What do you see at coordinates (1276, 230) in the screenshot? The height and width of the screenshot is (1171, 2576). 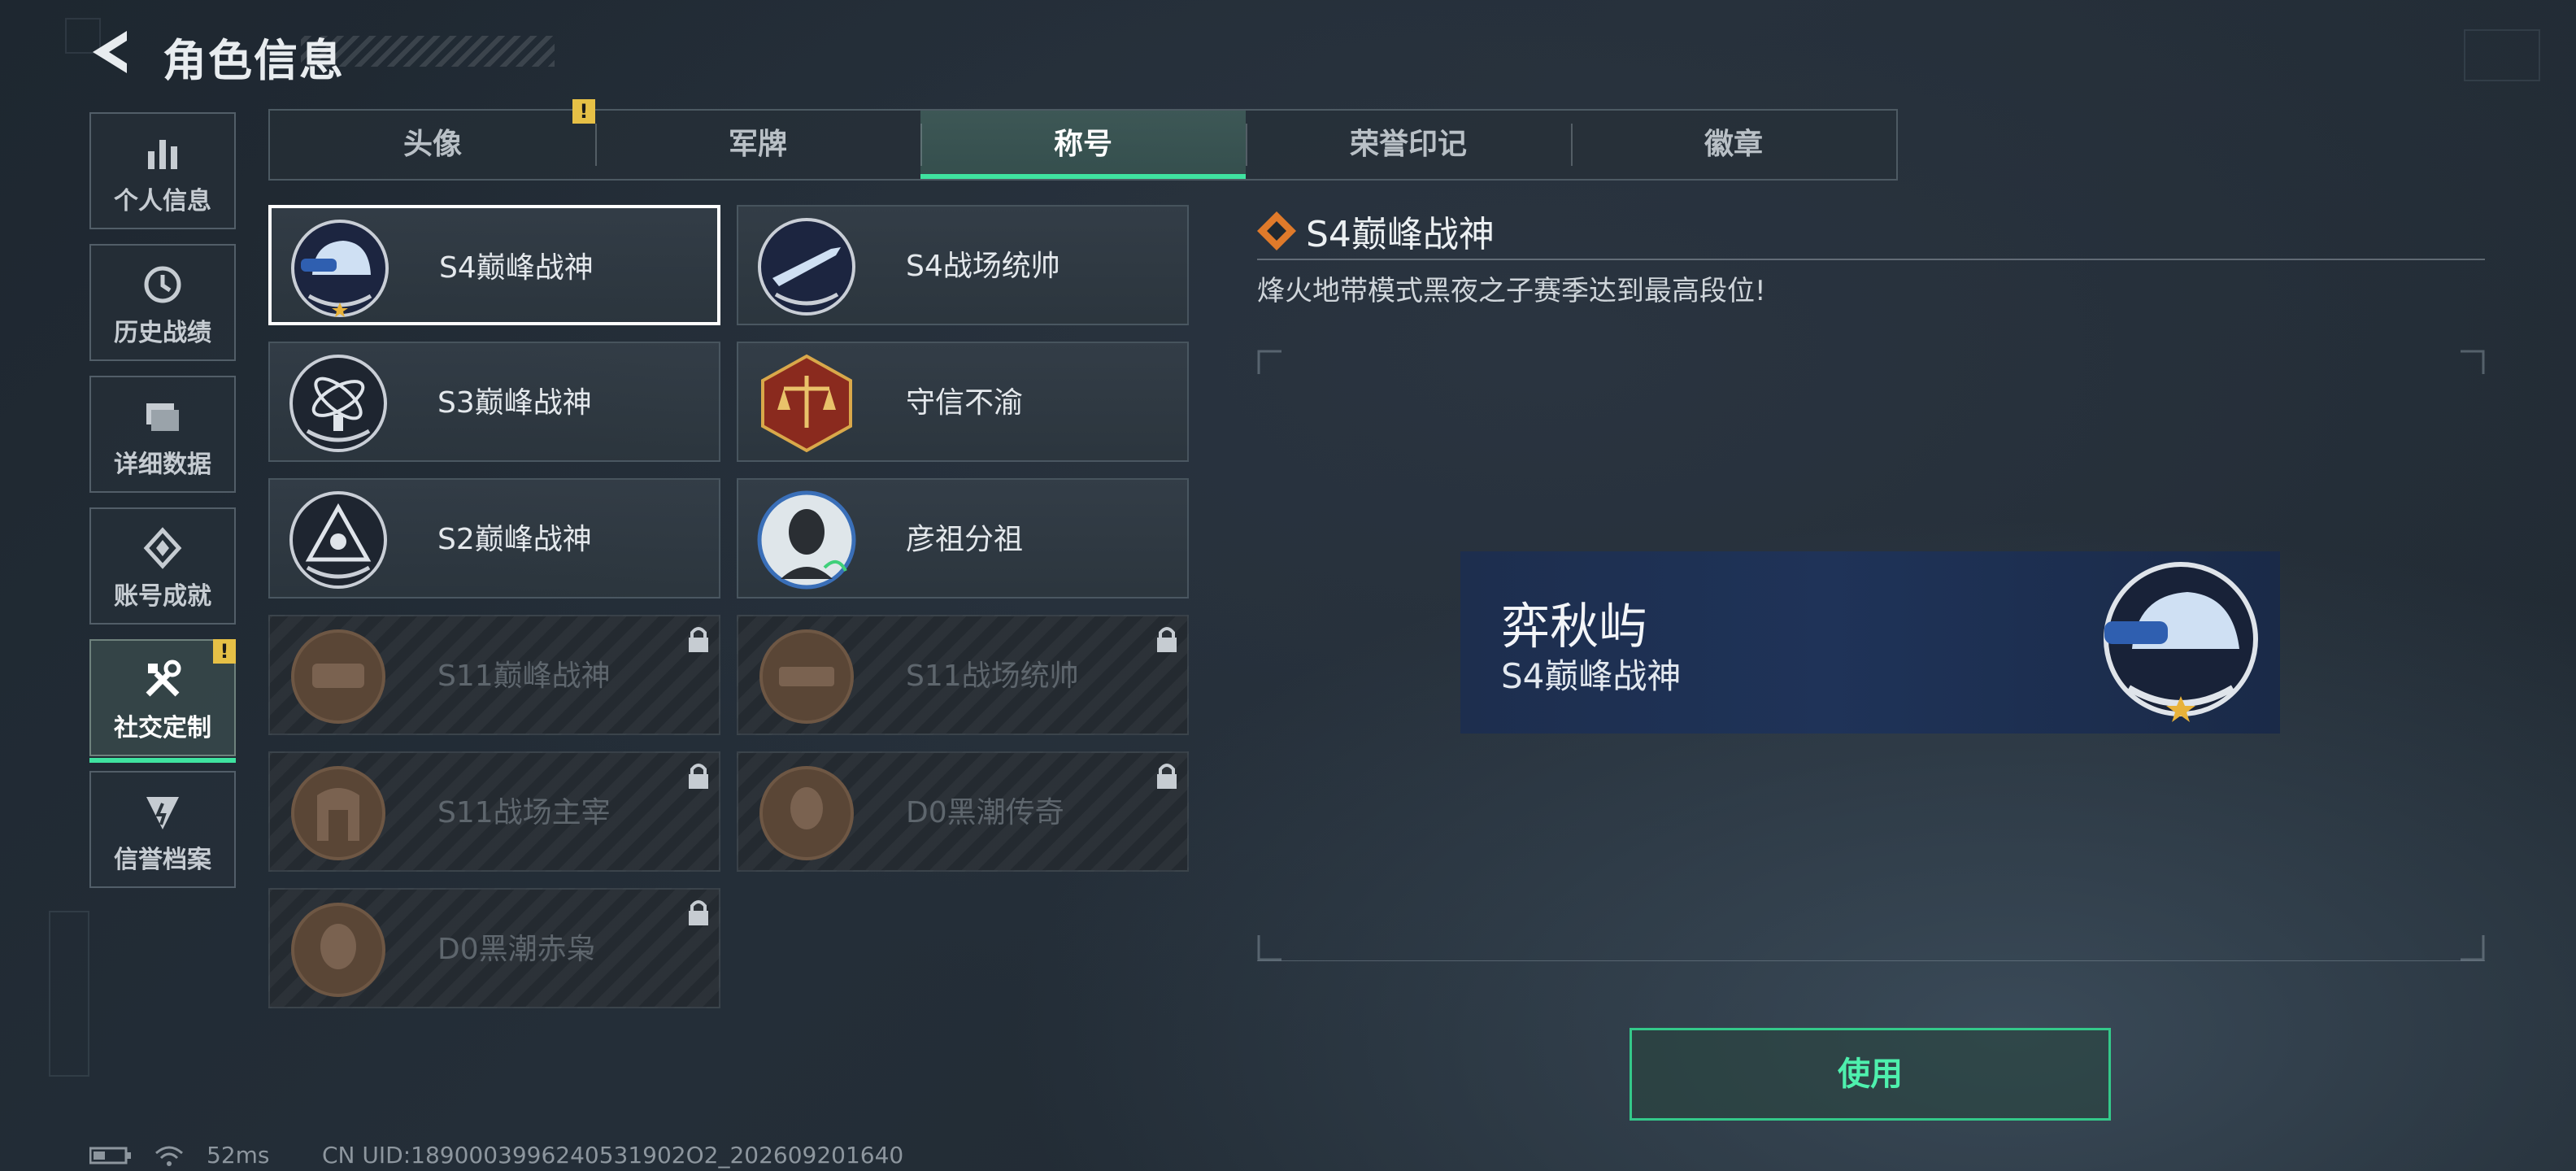 I see `diamond-icon` at bounding box center [1276, 230].